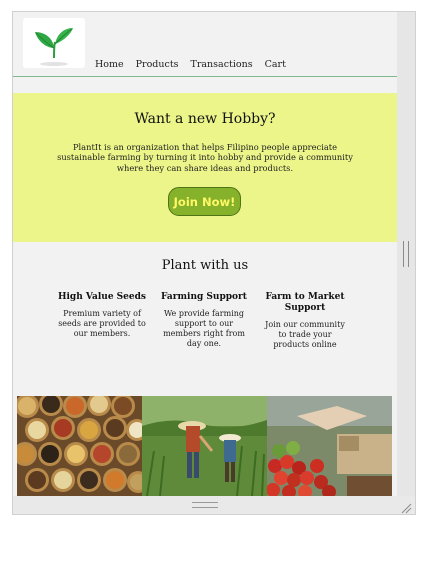  Describe the element at coordinates (101, 297) in the screenshot. I see `feature-title: High Value Seeds` at that location.